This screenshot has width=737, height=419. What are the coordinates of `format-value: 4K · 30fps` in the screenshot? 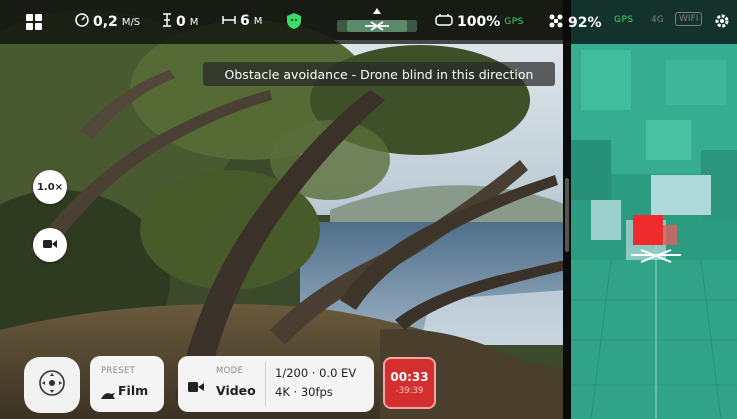 It's located at (304, 392).